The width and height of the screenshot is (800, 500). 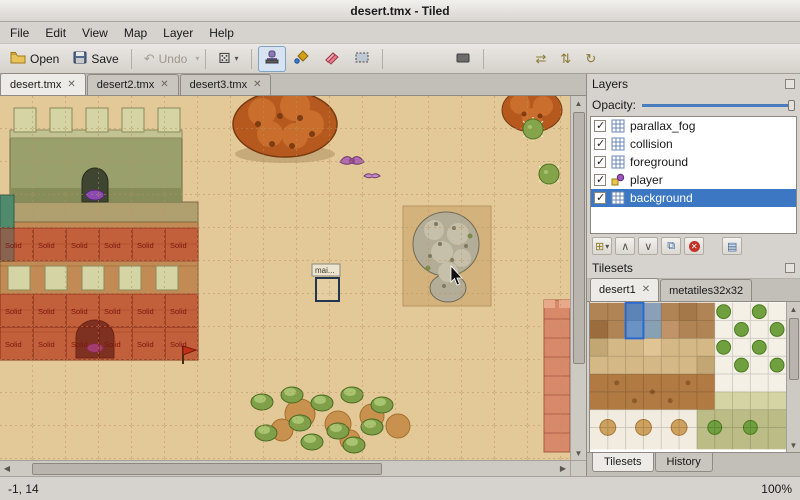 I want to click on redo-dropdown-icon: ▾, so click(x=197, y=58).